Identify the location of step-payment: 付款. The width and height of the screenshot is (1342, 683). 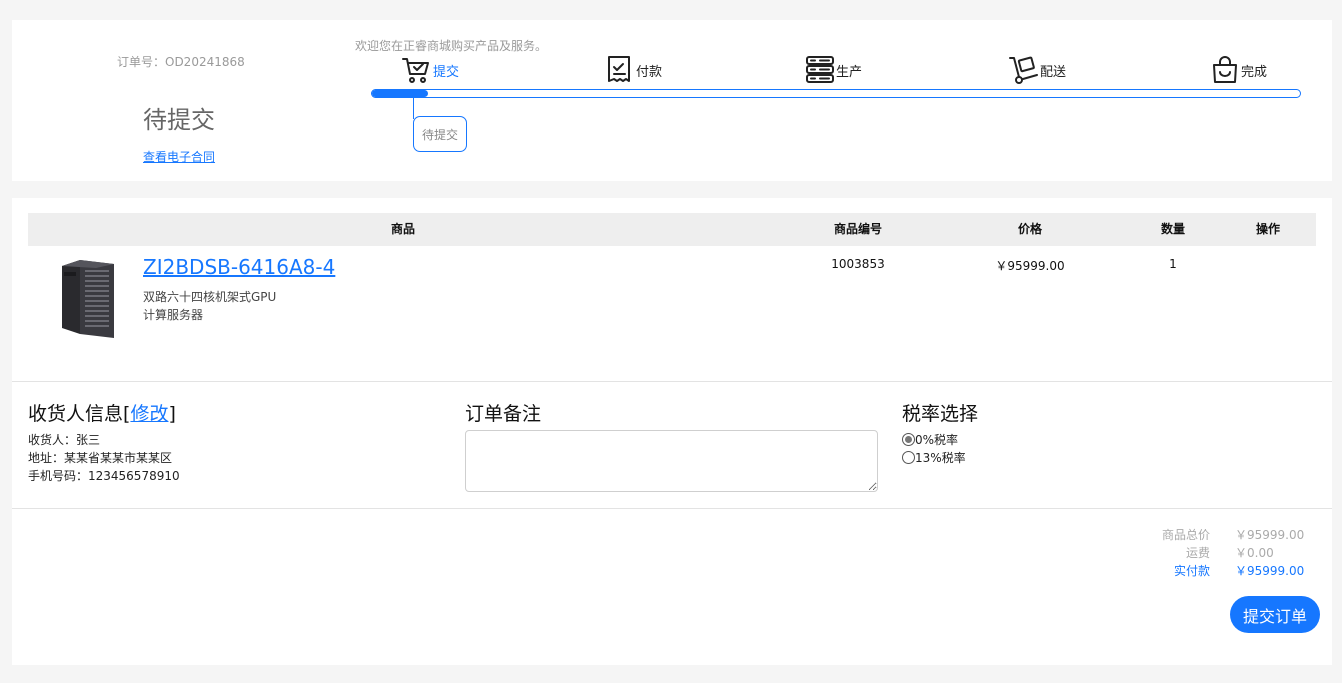
(633, 70).